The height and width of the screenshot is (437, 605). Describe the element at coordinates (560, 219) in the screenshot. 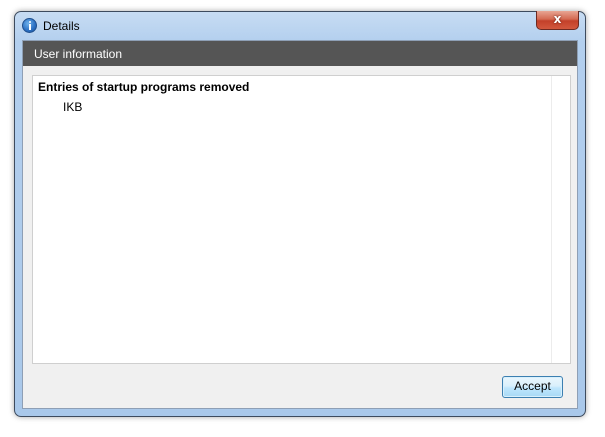

I see `vertical-scrollbar` at that location.